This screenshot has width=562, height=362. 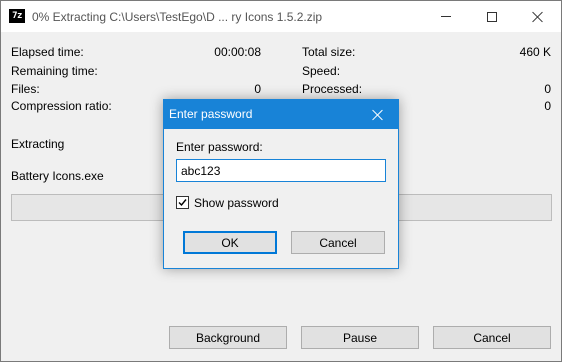 What do you see at coordinates (281, 114) in the screenshot?
I see `dialog-title-bar: Enter password` at bounding box center [281, 114].